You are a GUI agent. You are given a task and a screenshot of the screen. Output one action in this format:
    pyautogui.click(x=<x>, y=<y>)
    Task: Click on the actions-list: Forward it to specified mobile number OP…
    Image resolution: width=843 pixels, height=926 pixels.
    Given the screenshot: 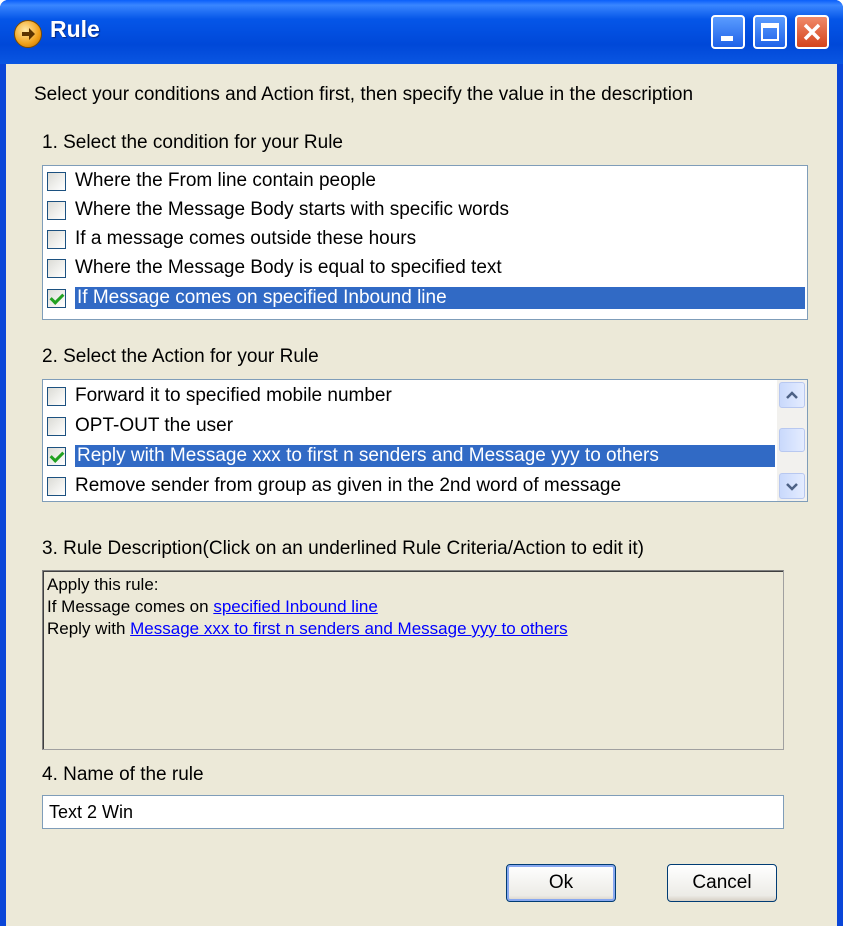 What is the action you would take?
    pyautogui.click(x=425, y=440)
    